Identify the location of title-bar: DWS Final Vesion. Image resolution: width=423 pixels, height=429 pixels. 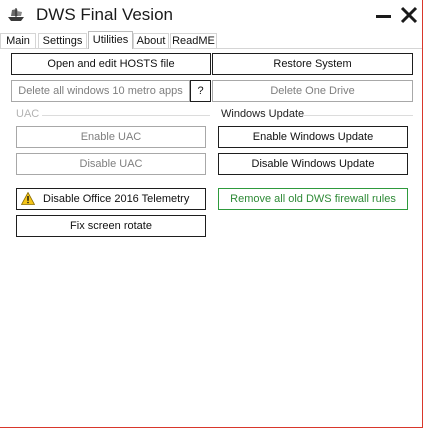
(211, 15).